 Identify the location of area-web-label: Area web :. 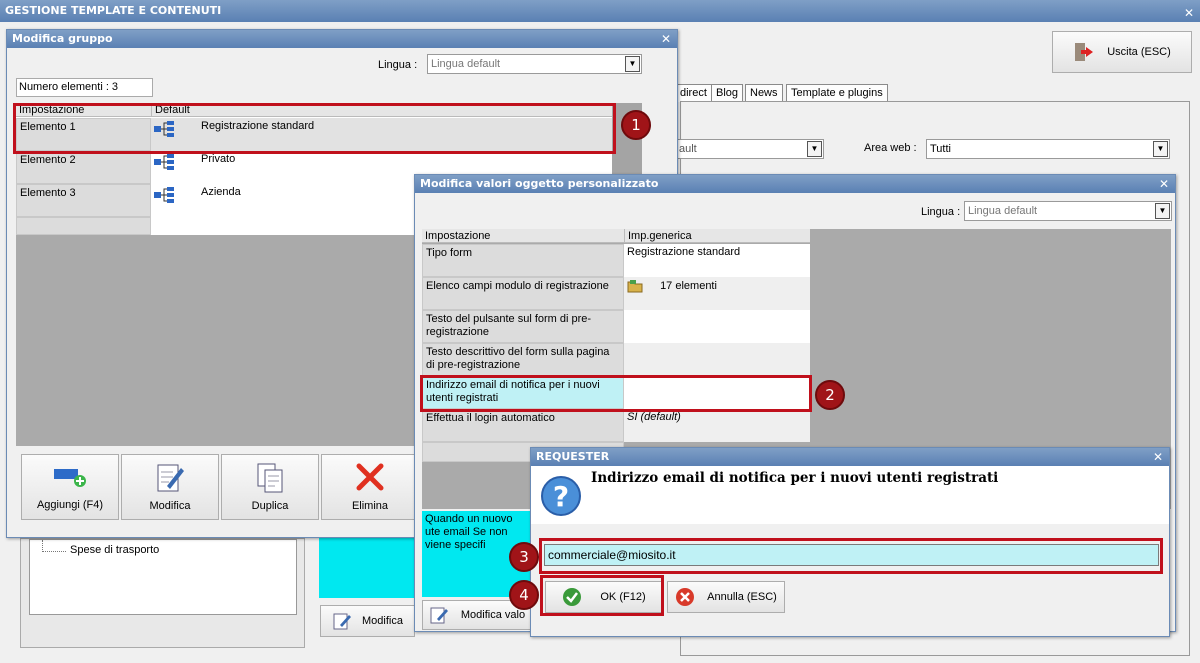
(890, 148).